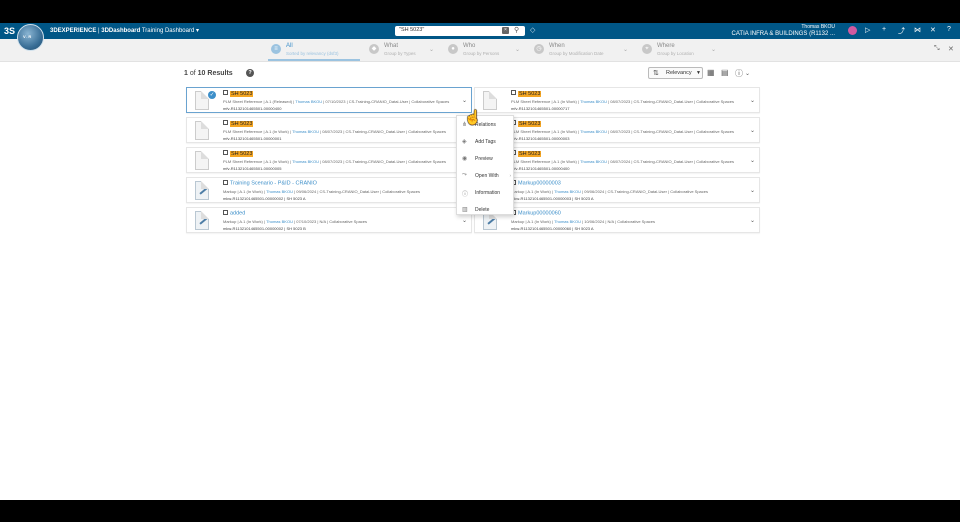  Describe the element at coordinates (168, 31) in the screenshot. I see `dashboard-name: Training Dashboard` at that location.